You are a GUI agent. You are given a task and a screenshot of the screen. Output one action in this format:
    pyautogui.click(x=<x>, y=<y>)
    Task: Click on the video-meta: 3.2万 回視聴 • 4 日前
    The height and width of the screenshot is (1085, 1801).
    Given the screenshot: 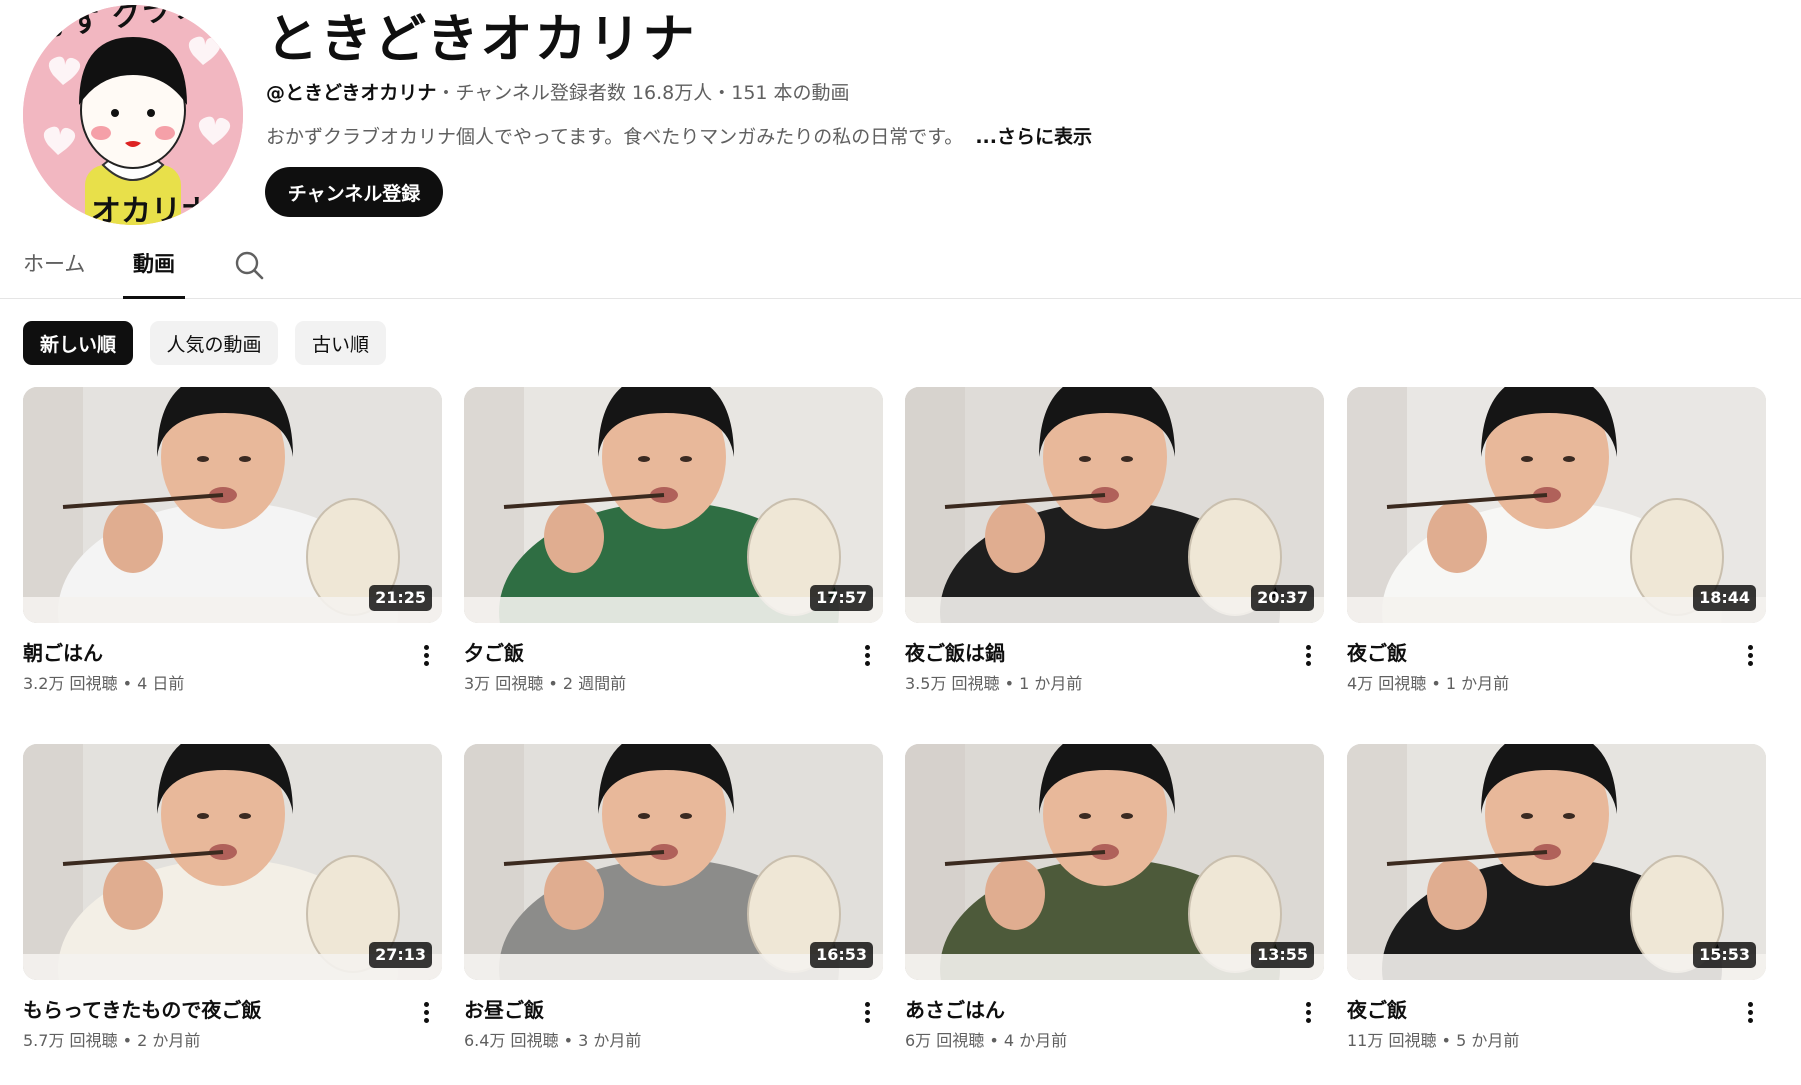 What is the action you would take?
    pyautogui.click(x=103, y=684)
    